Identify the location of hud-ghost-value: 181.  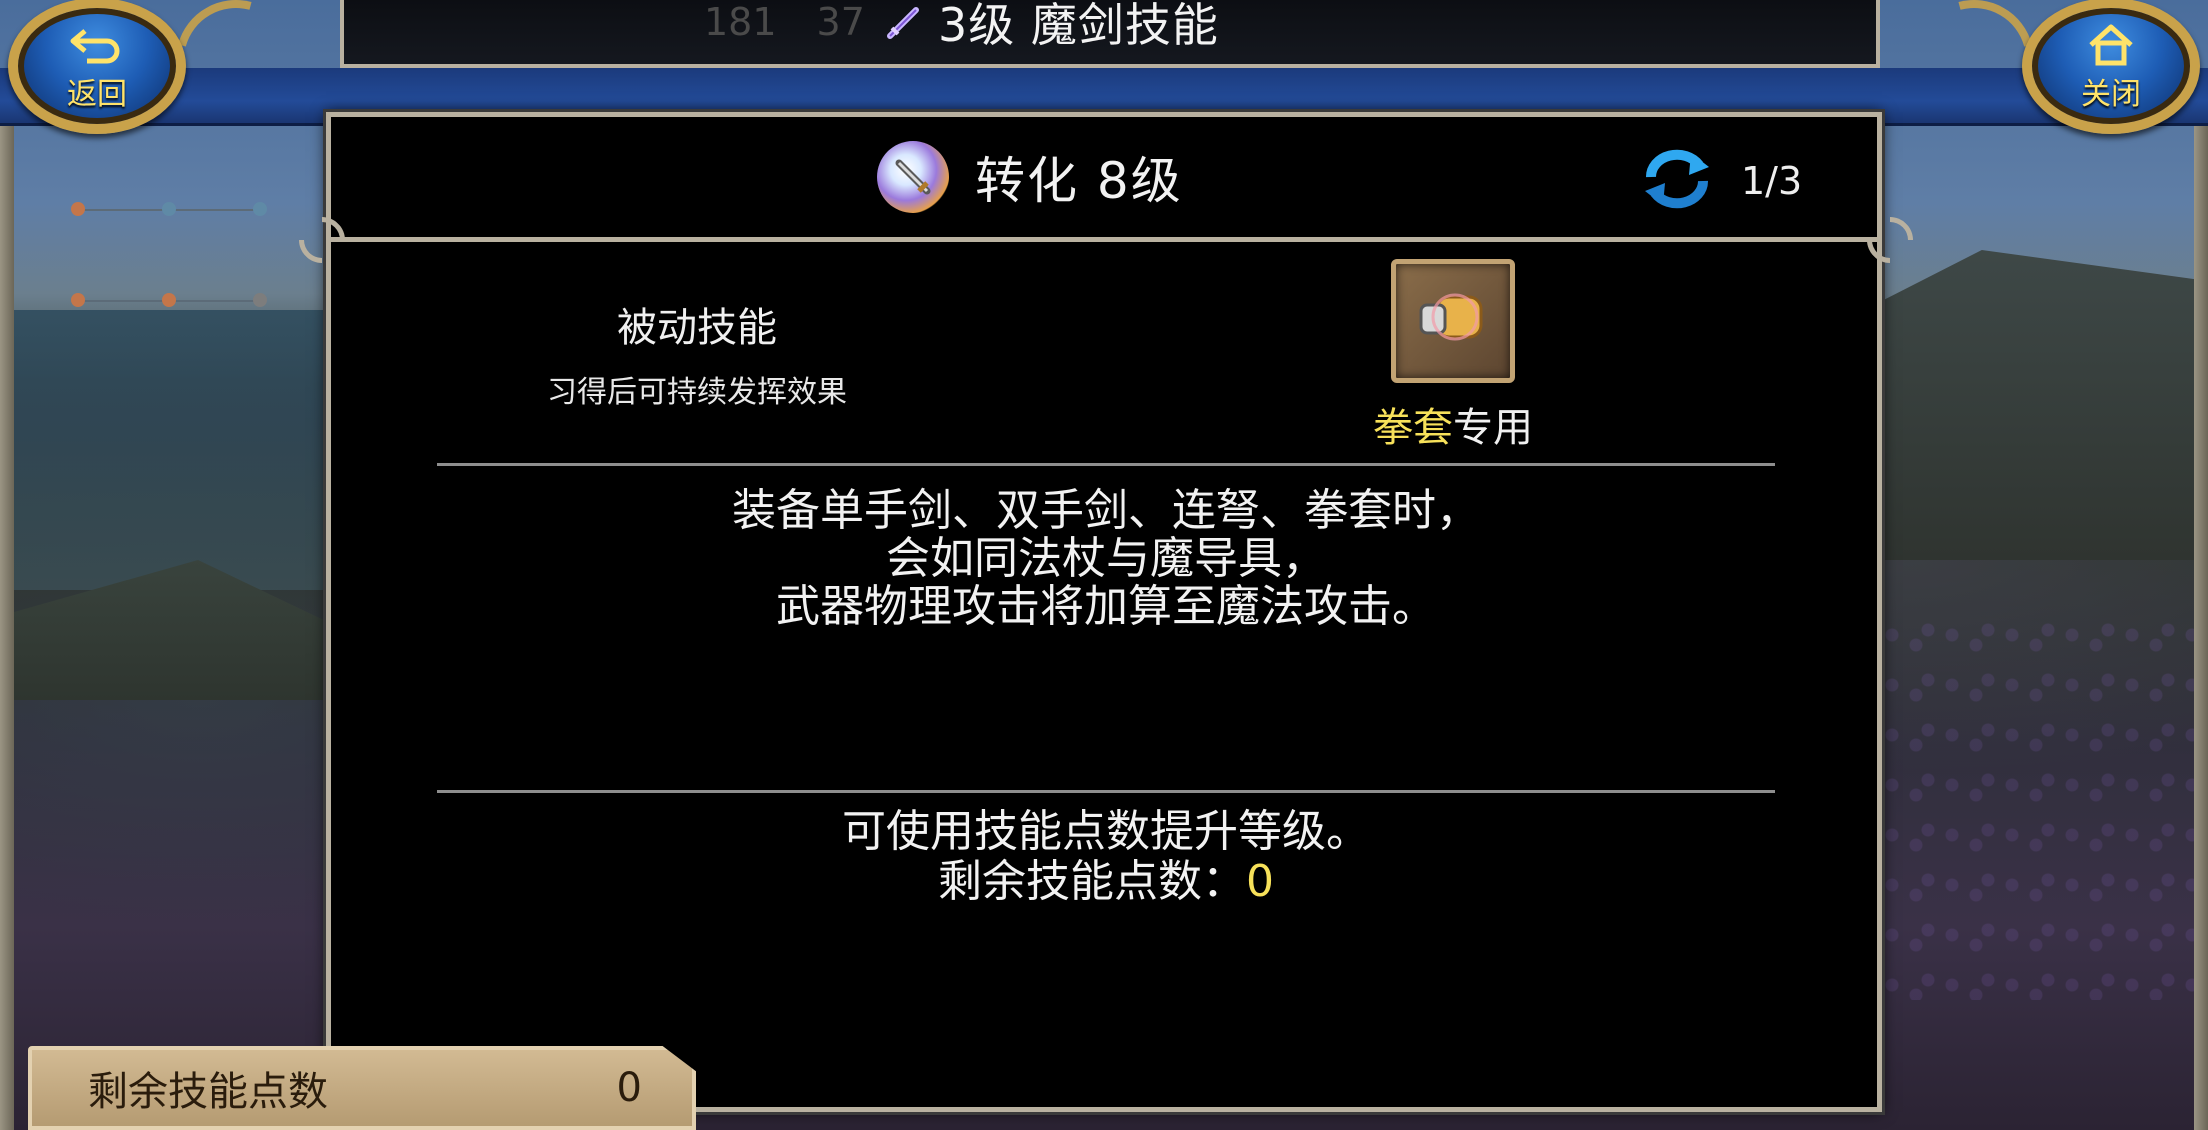
(740, 22).